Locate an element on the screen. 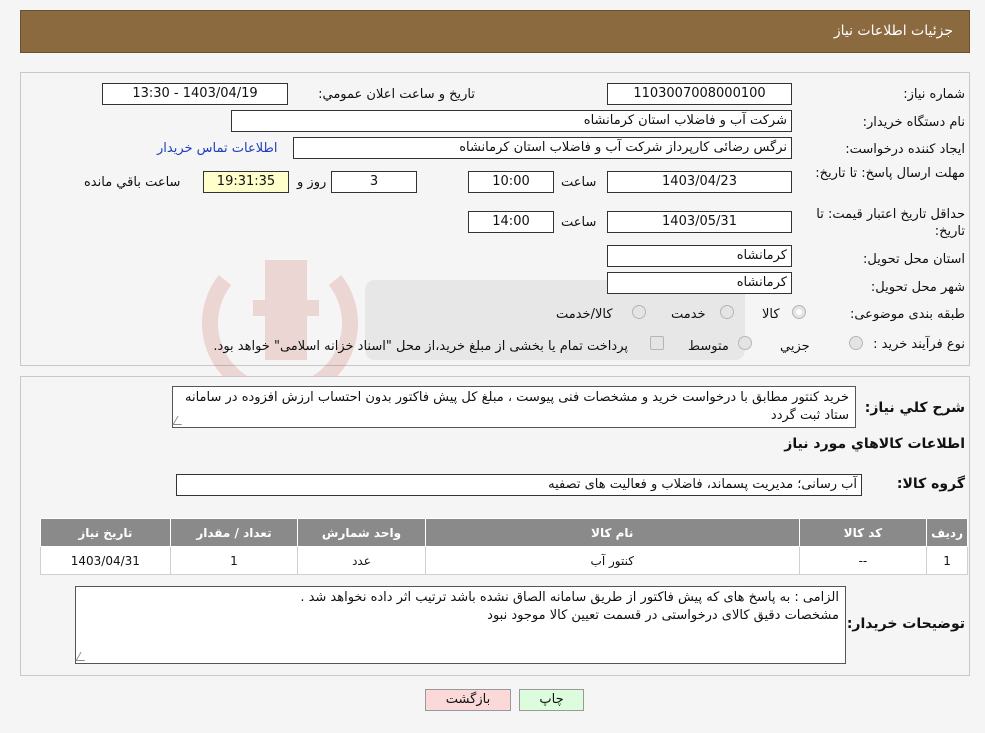  deadline-date-field: 1403/04/23 is located at coordinates (699, 182).